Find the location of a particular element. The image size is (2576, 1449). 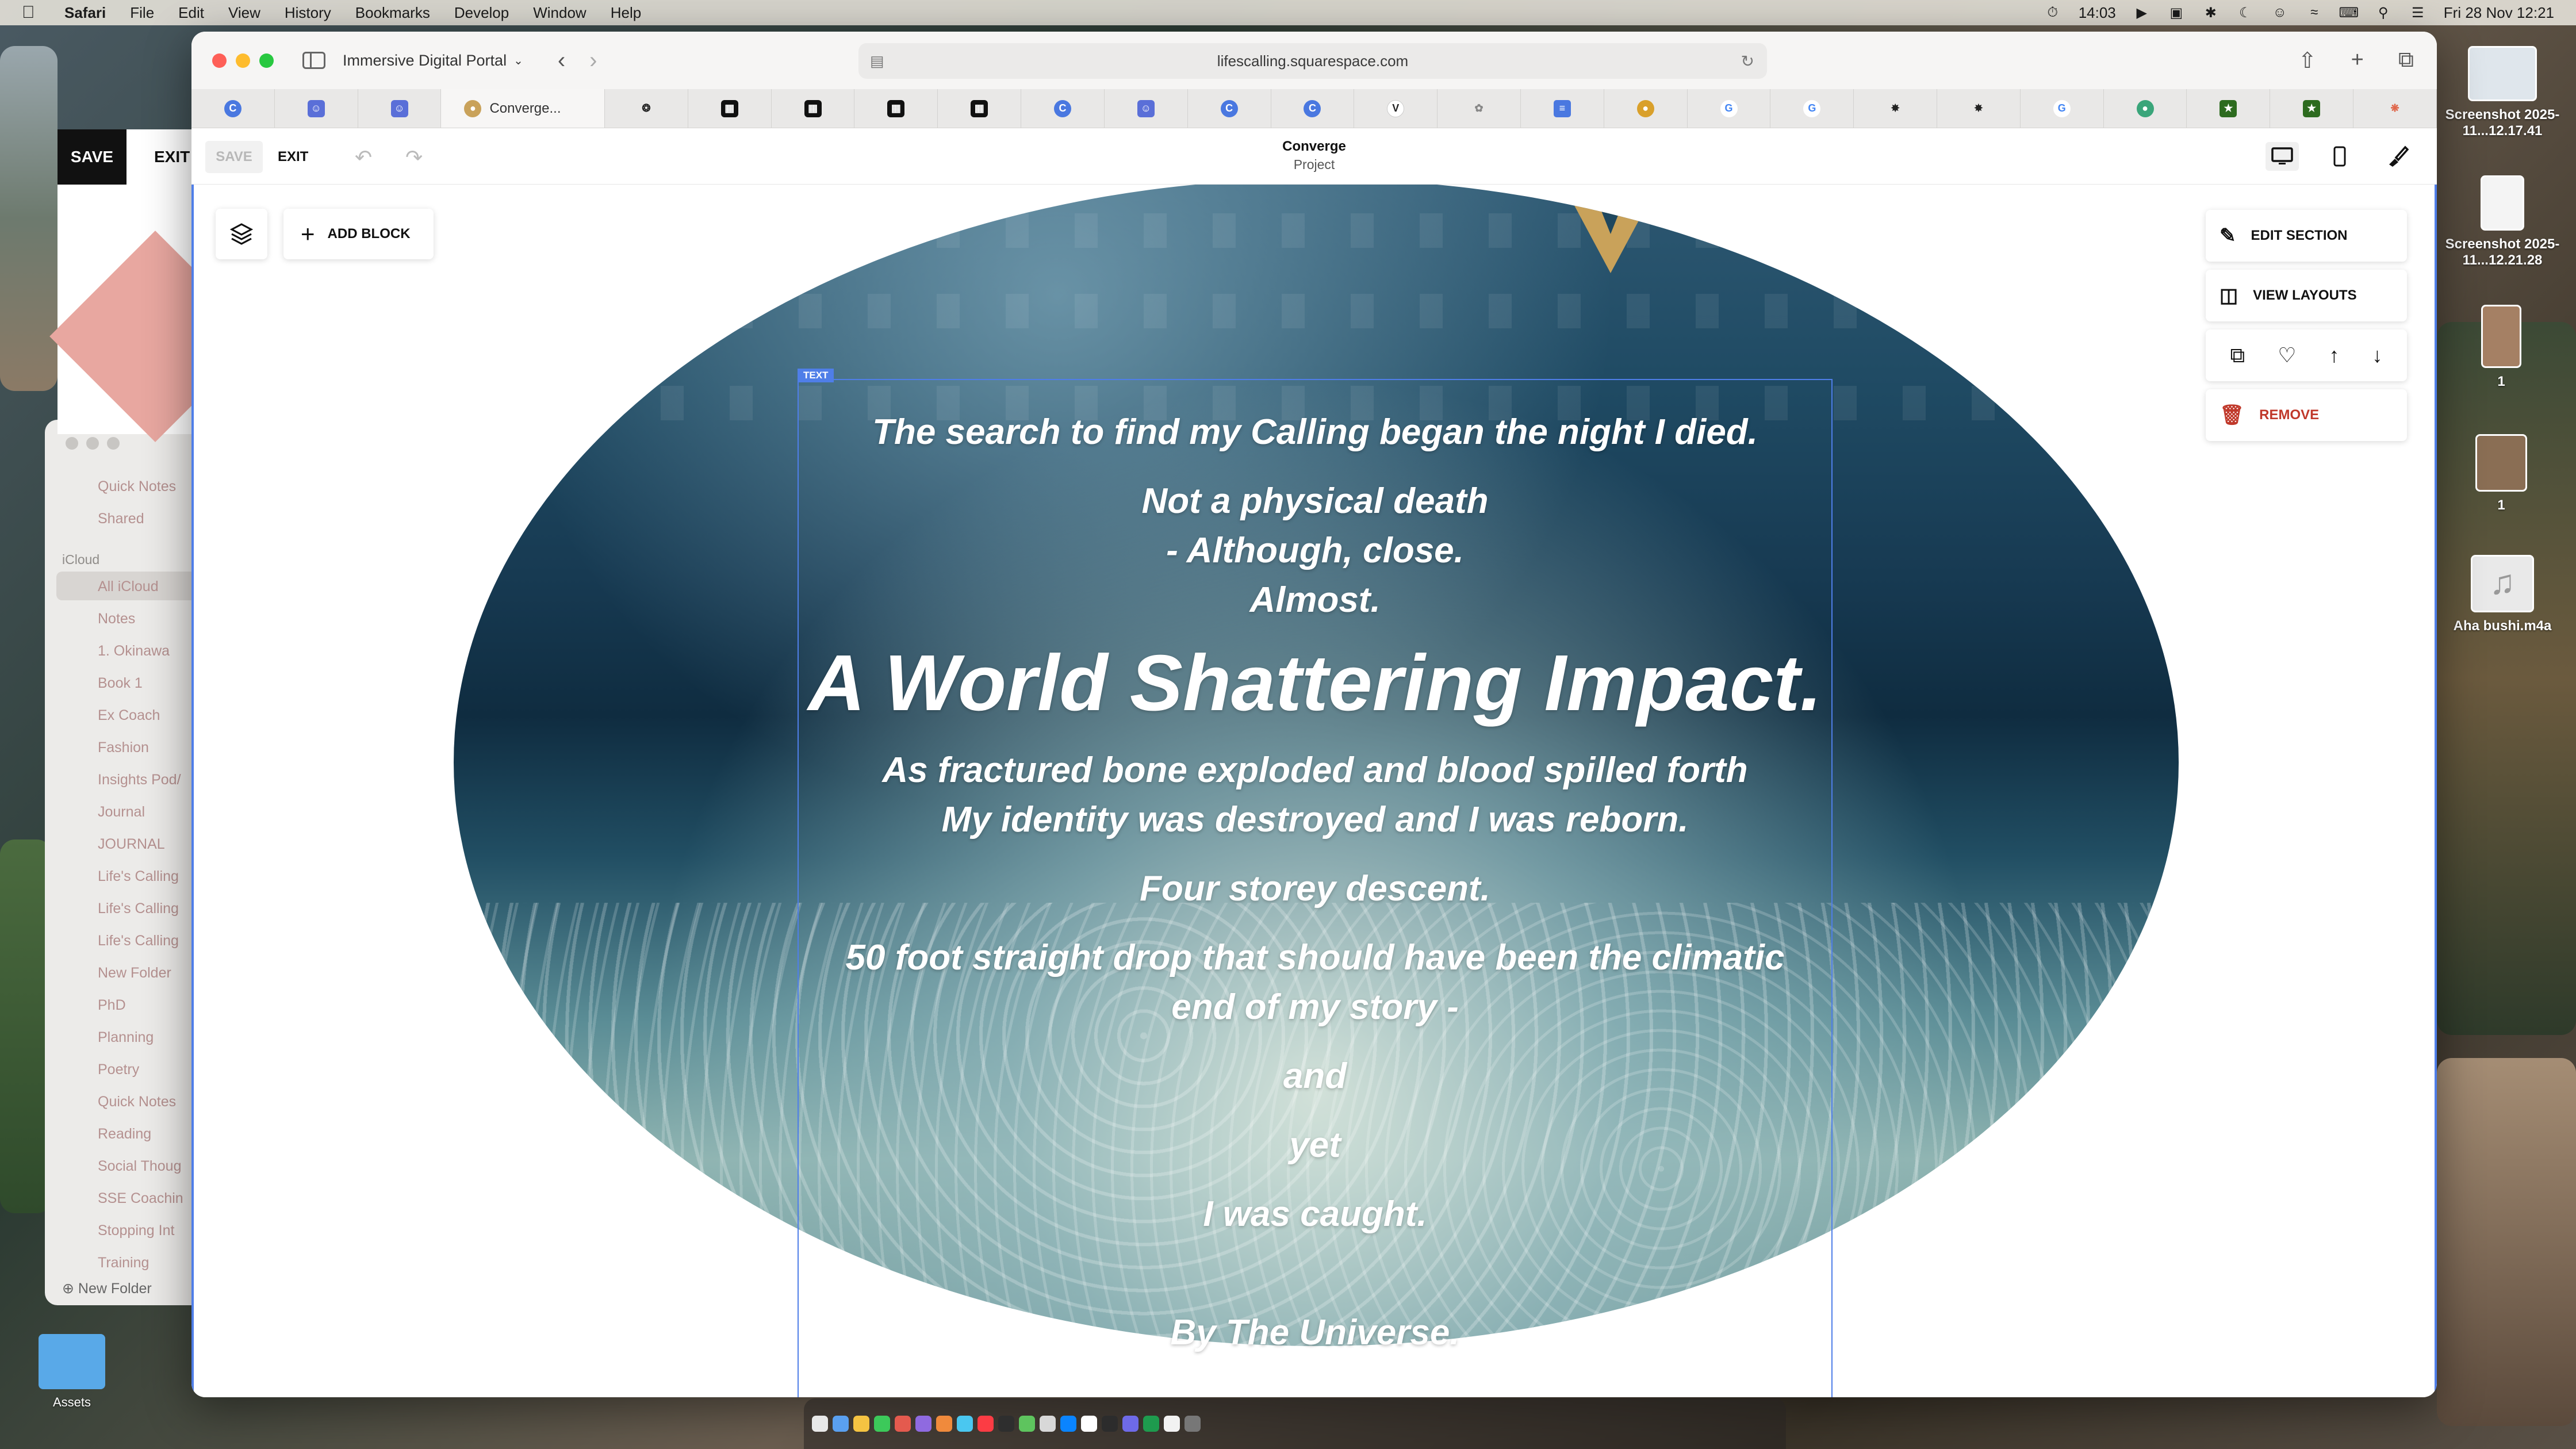

notes-folder: Fashion is located at coordinates (123, 747).